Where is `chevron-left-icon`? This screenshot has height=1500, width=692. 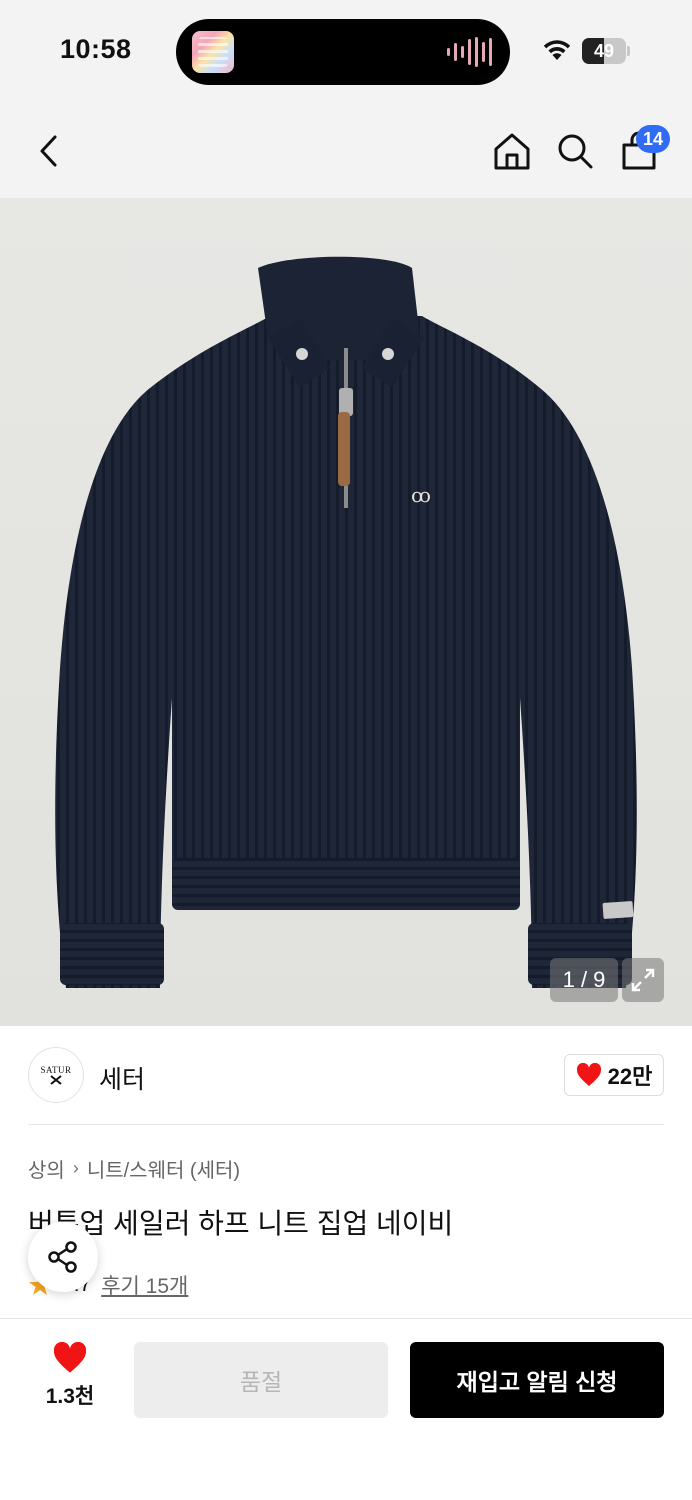
chevron-left-icon is located at coordinates (48, 151).